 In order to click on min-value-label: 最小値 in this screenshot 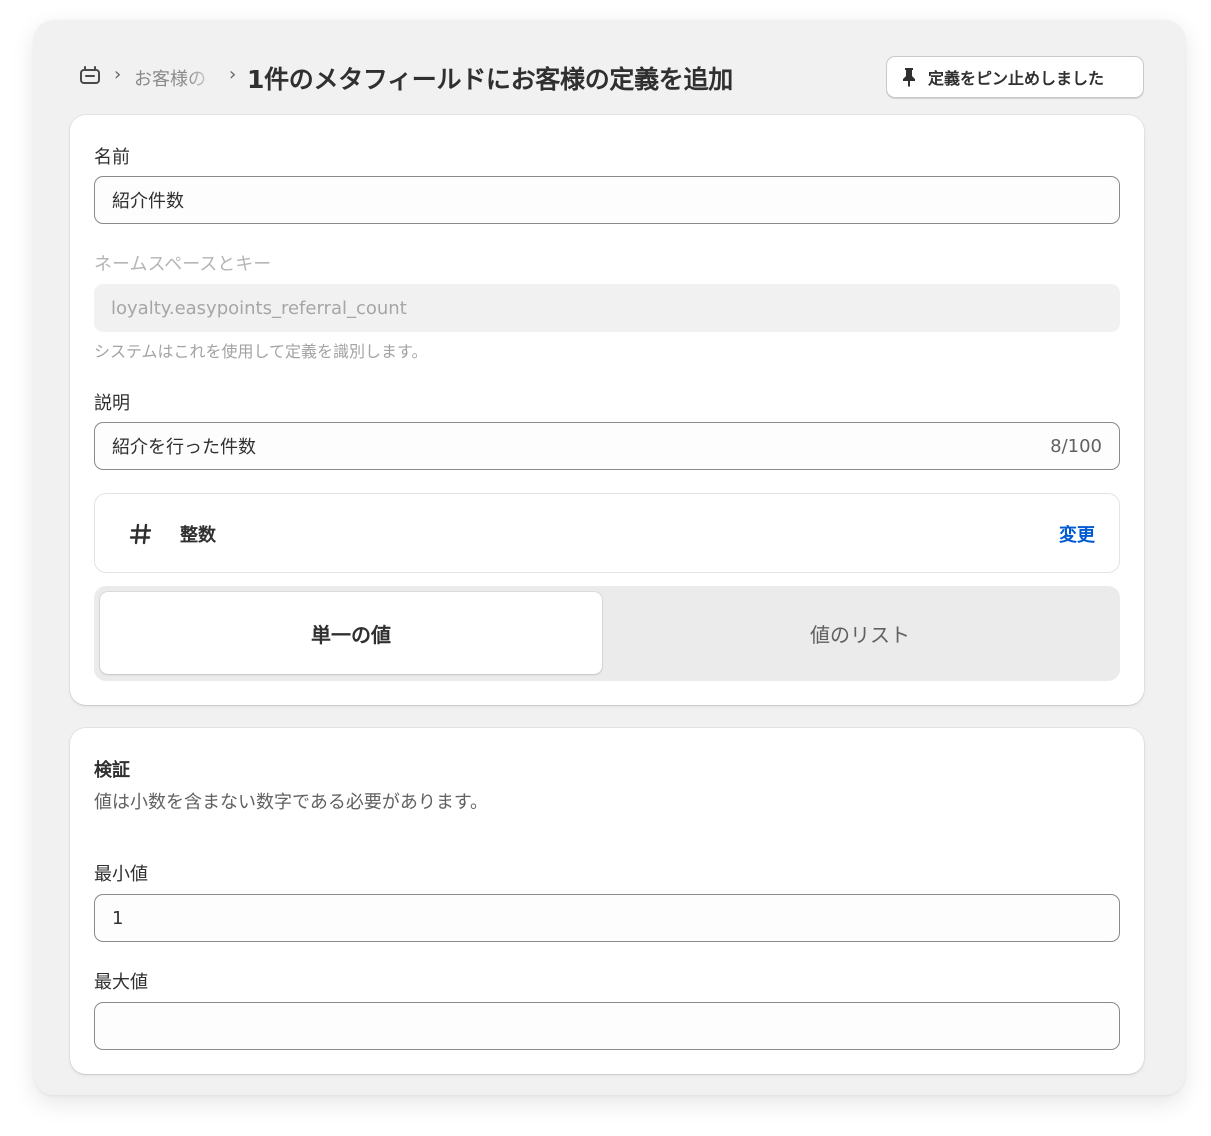, I will do `click(121, 874)`.